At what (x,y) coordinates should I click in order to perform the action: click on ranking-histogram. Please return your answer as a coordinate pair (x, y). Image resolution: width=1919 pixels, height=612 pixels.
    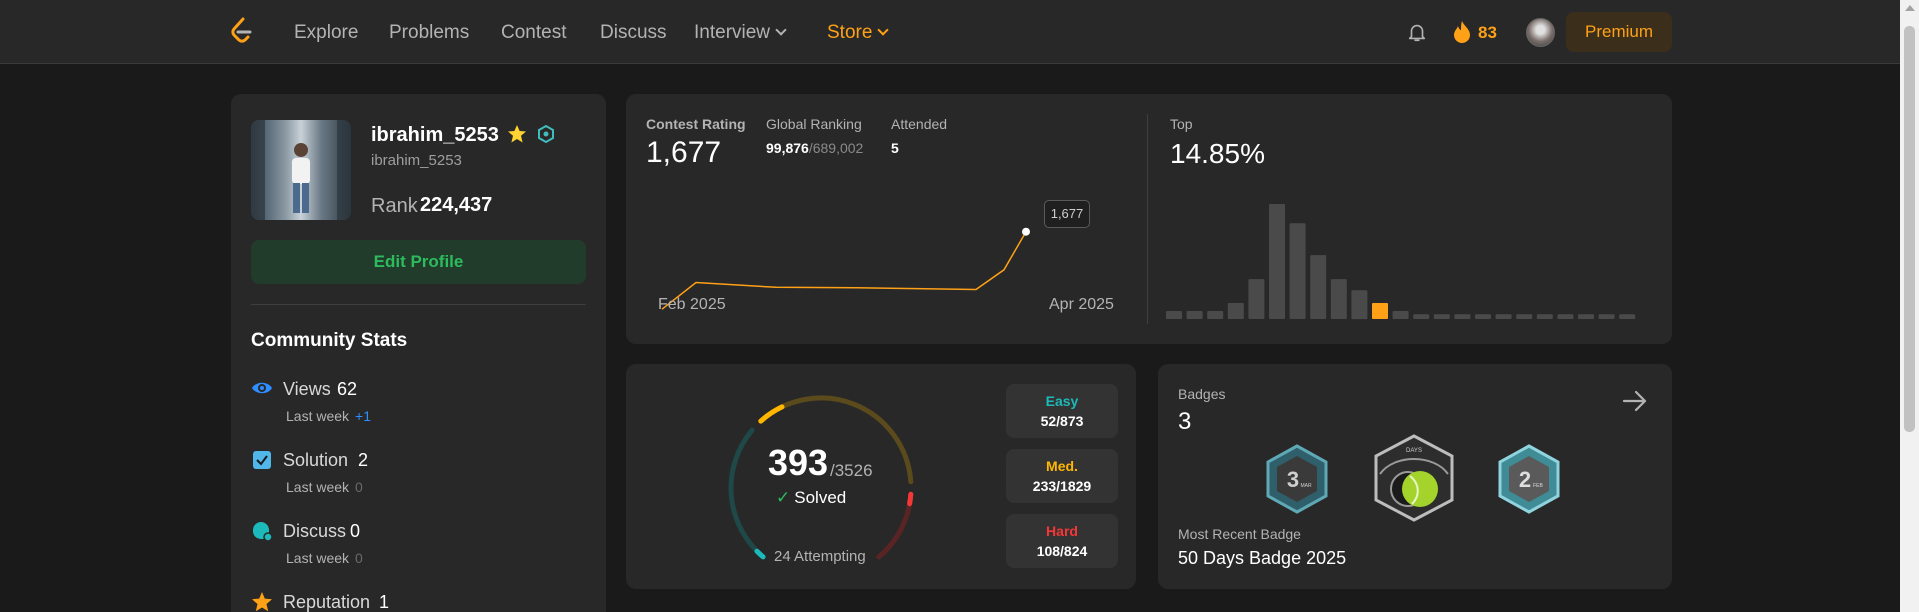
    Looking at the image, I should click on (1411, 259).